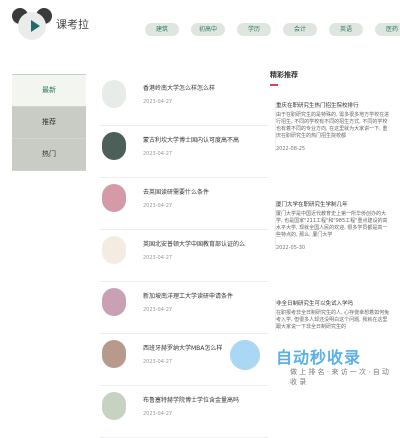  I want to click on nav-item: 建筑, so click(162, 29).